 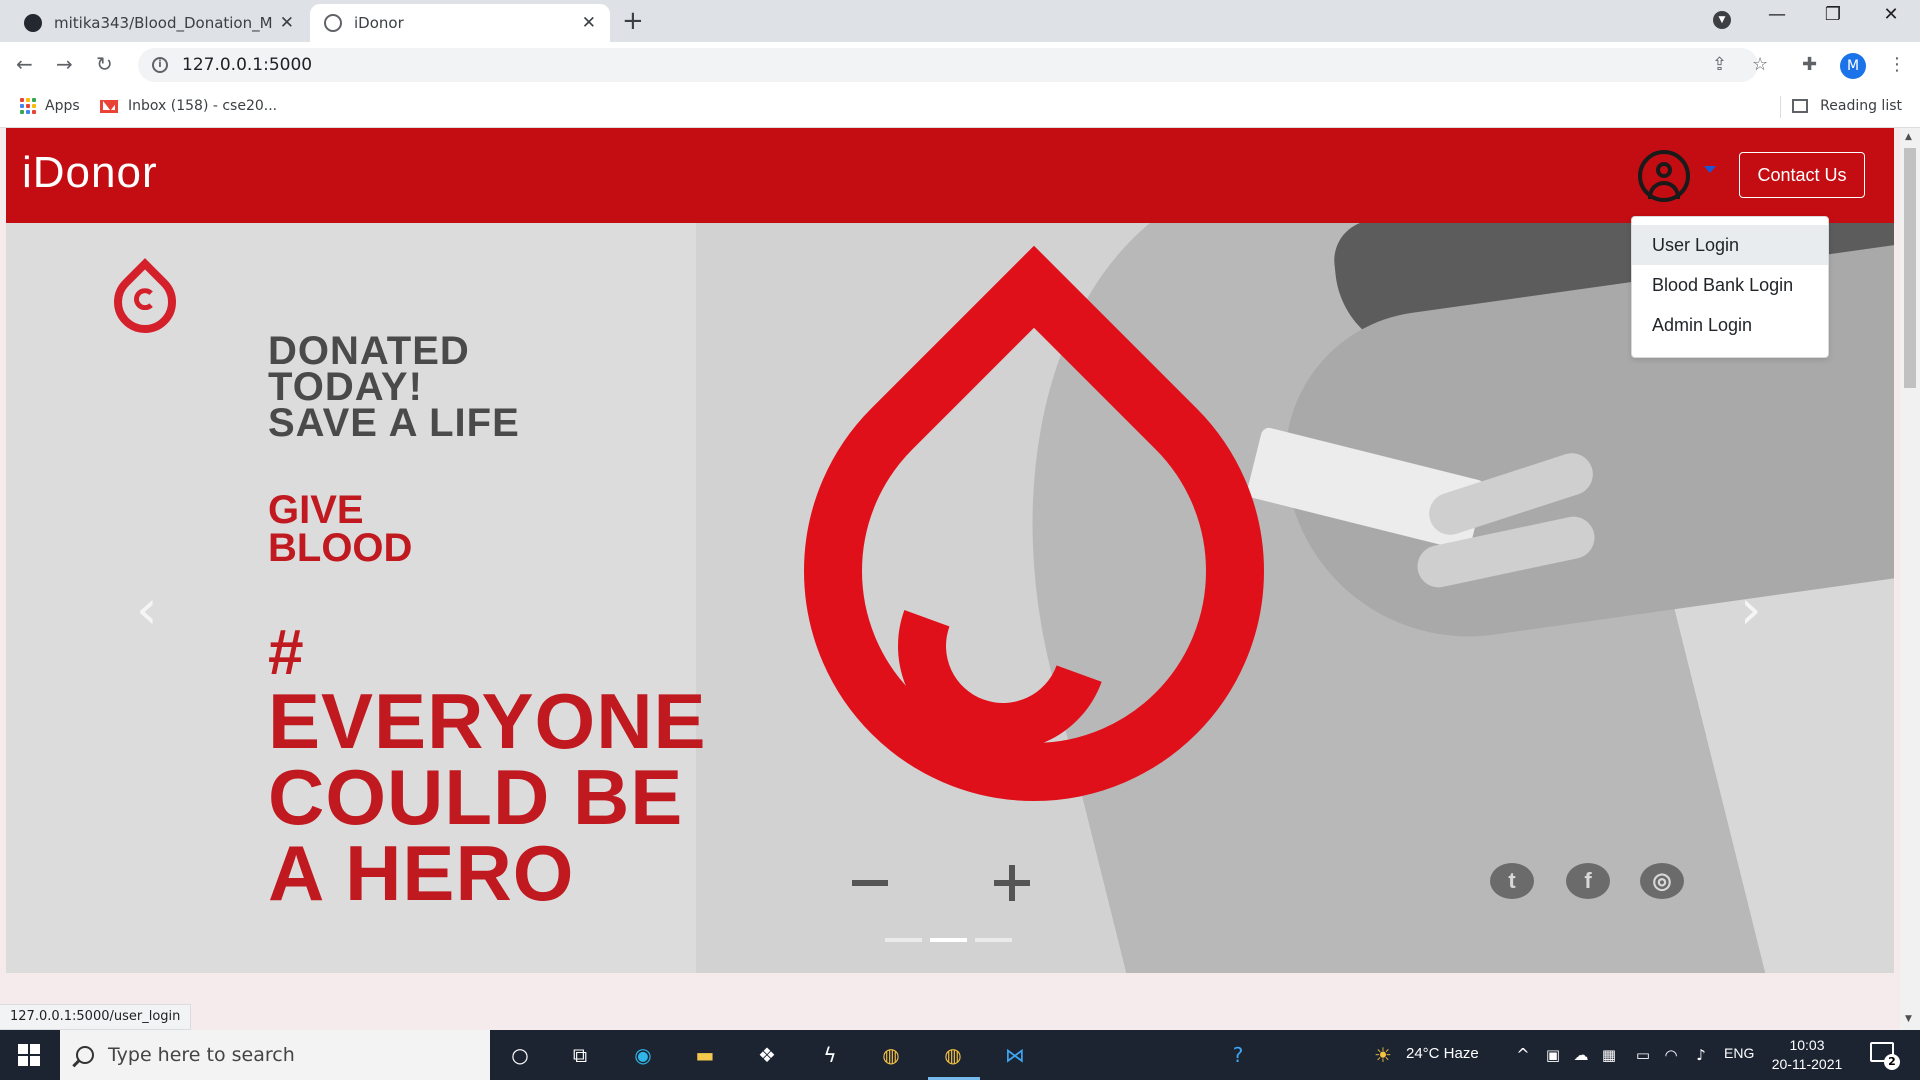 I want to click on contact-us-button: Contact Us, so click(x=1802, y=175).